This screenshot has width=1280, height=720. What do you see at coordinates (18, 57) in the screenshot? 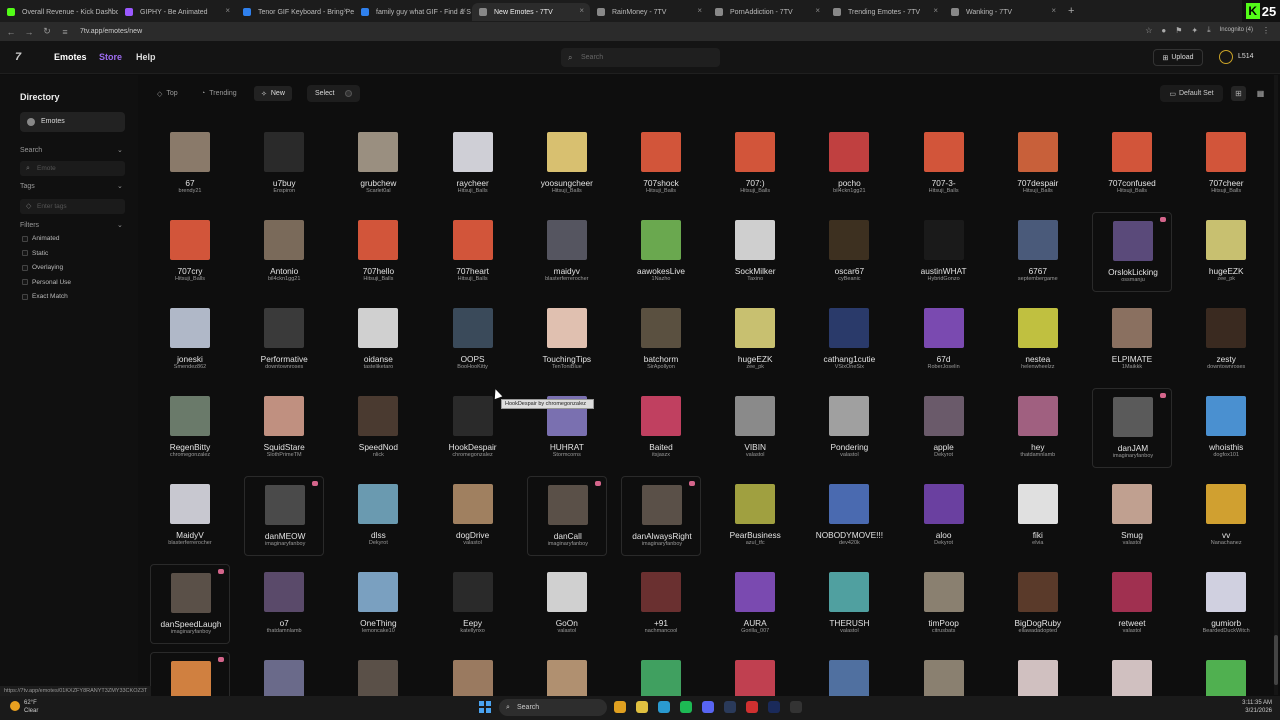
I see `7tv-logo: 7` at bounding box center [18, 57].